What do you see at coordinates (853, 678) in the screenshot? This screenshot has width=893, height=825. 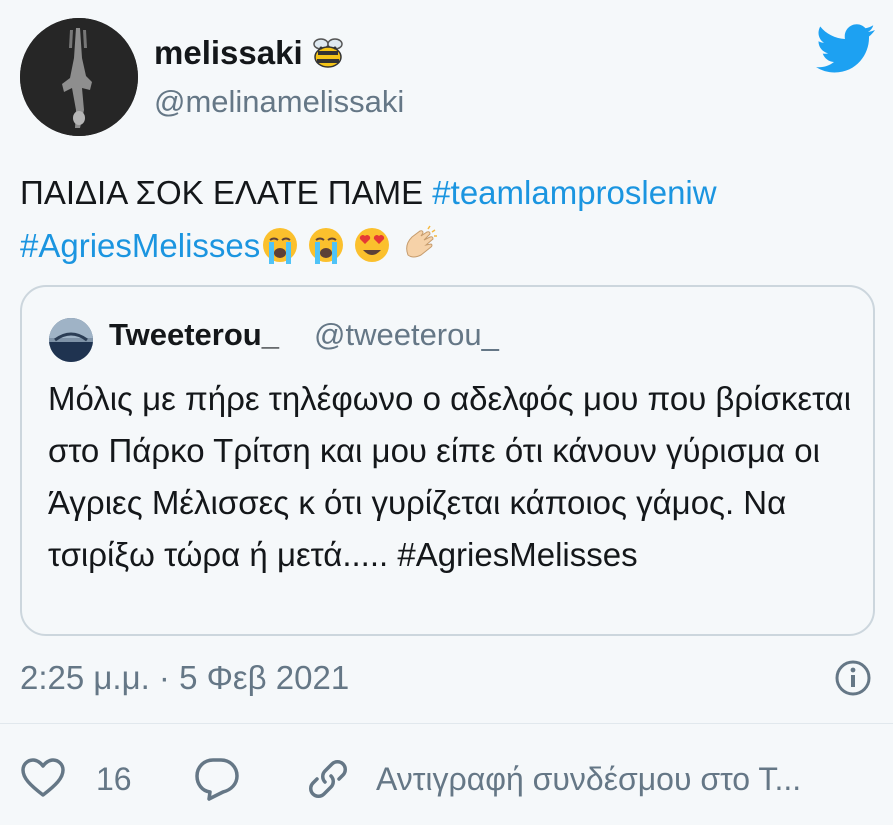 I see `info-icon` at bounding box center [853, 678].